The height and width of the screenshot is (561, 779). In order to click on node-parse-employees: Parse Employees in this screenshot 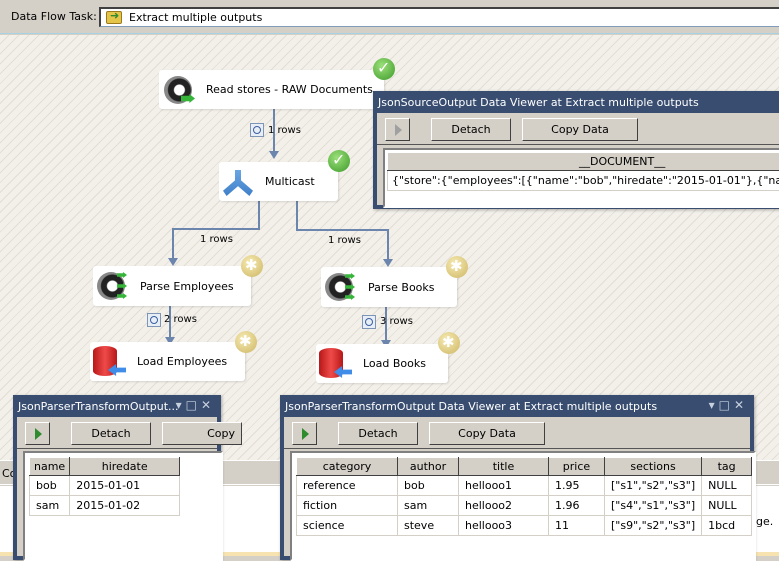, I will do `click(172, 286)`.